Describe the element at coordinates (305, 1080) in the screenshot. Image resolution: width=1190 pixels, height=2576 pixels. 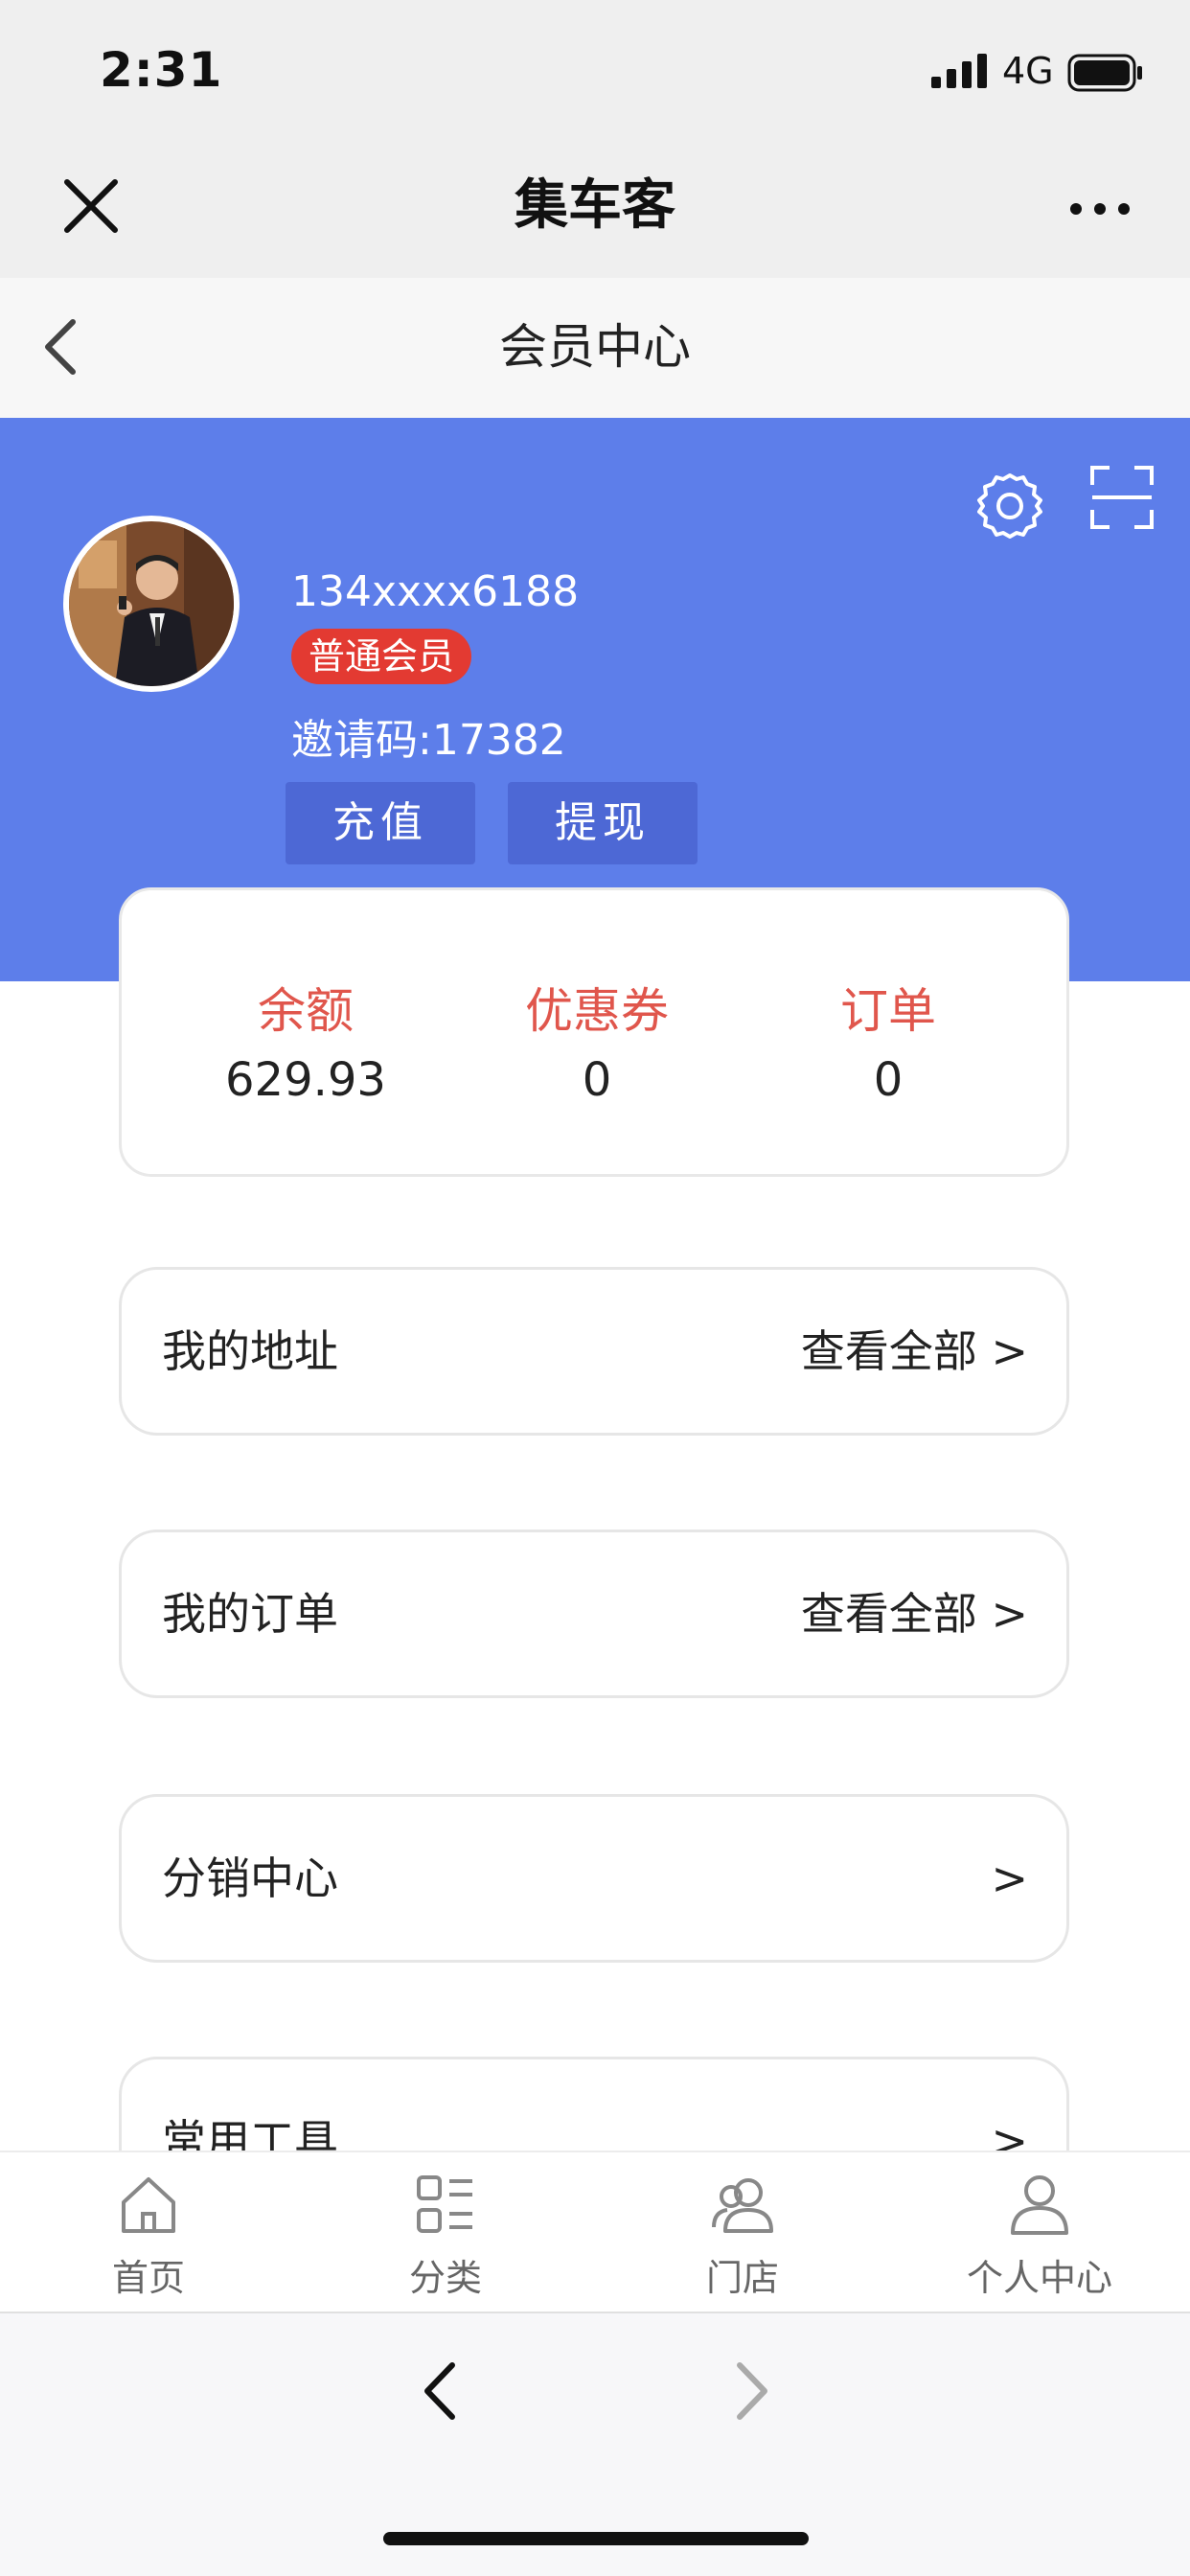
I see `stat-value: 629.93` at that location.